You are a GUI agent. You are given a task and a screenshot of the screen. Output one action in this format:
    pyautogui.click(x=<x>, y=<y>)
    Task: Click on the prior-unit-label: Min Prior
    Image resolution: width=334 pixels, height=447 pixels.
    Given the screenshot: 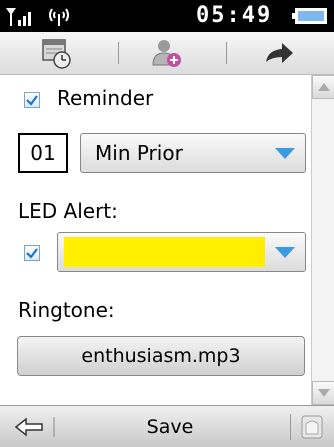 What is the action you would take?
    pyautogui.click(x=139, y=153)
    